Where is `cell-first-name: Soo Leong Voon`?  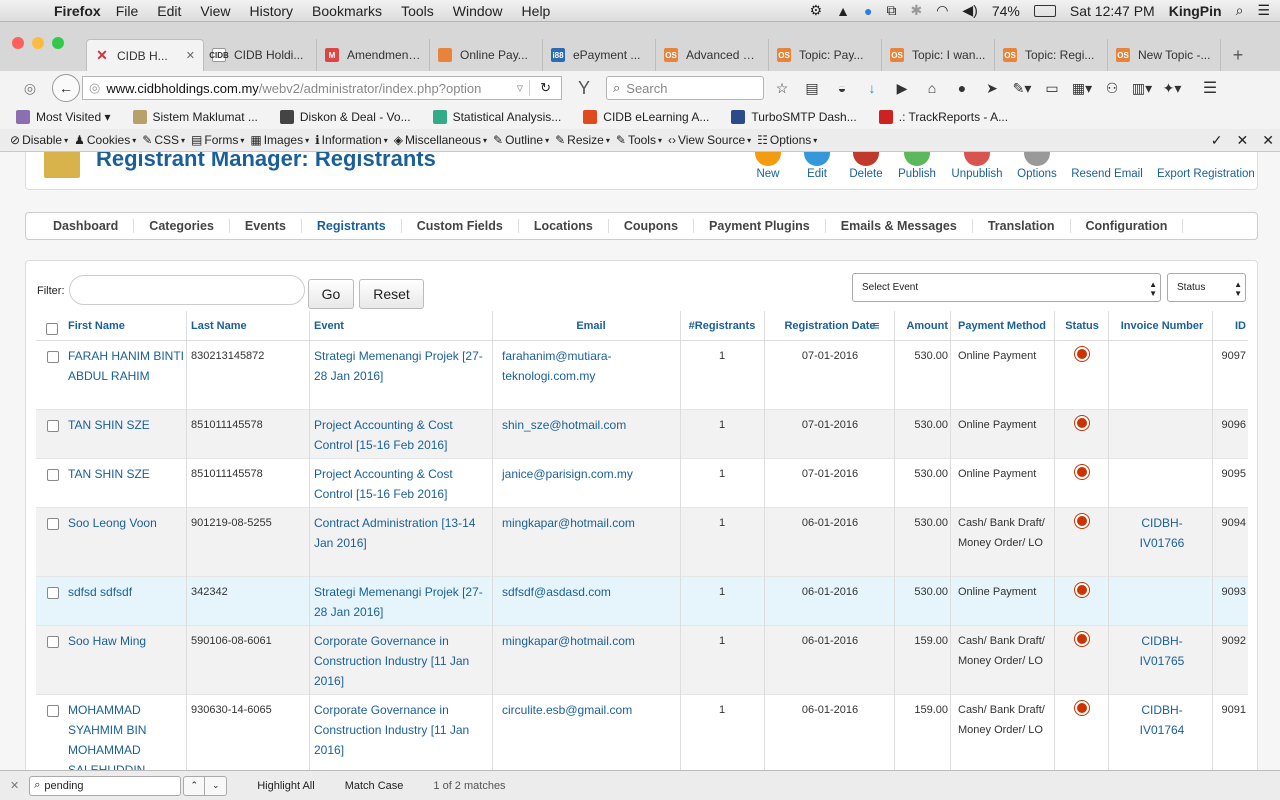 cell-first-name: Soo Leong Voon is located at coordinates (127, 523).